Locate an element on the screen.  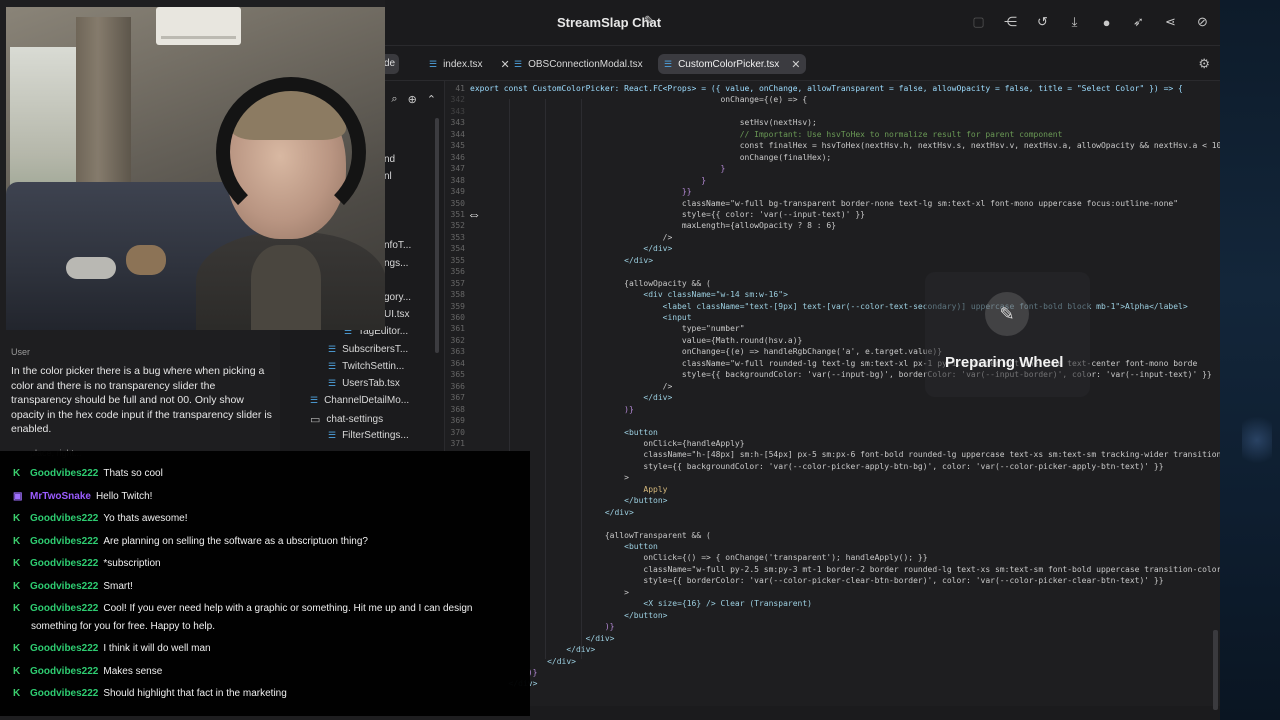
tab-index: ☰ index.tsx ✕ is located at coordinates (469, 64).